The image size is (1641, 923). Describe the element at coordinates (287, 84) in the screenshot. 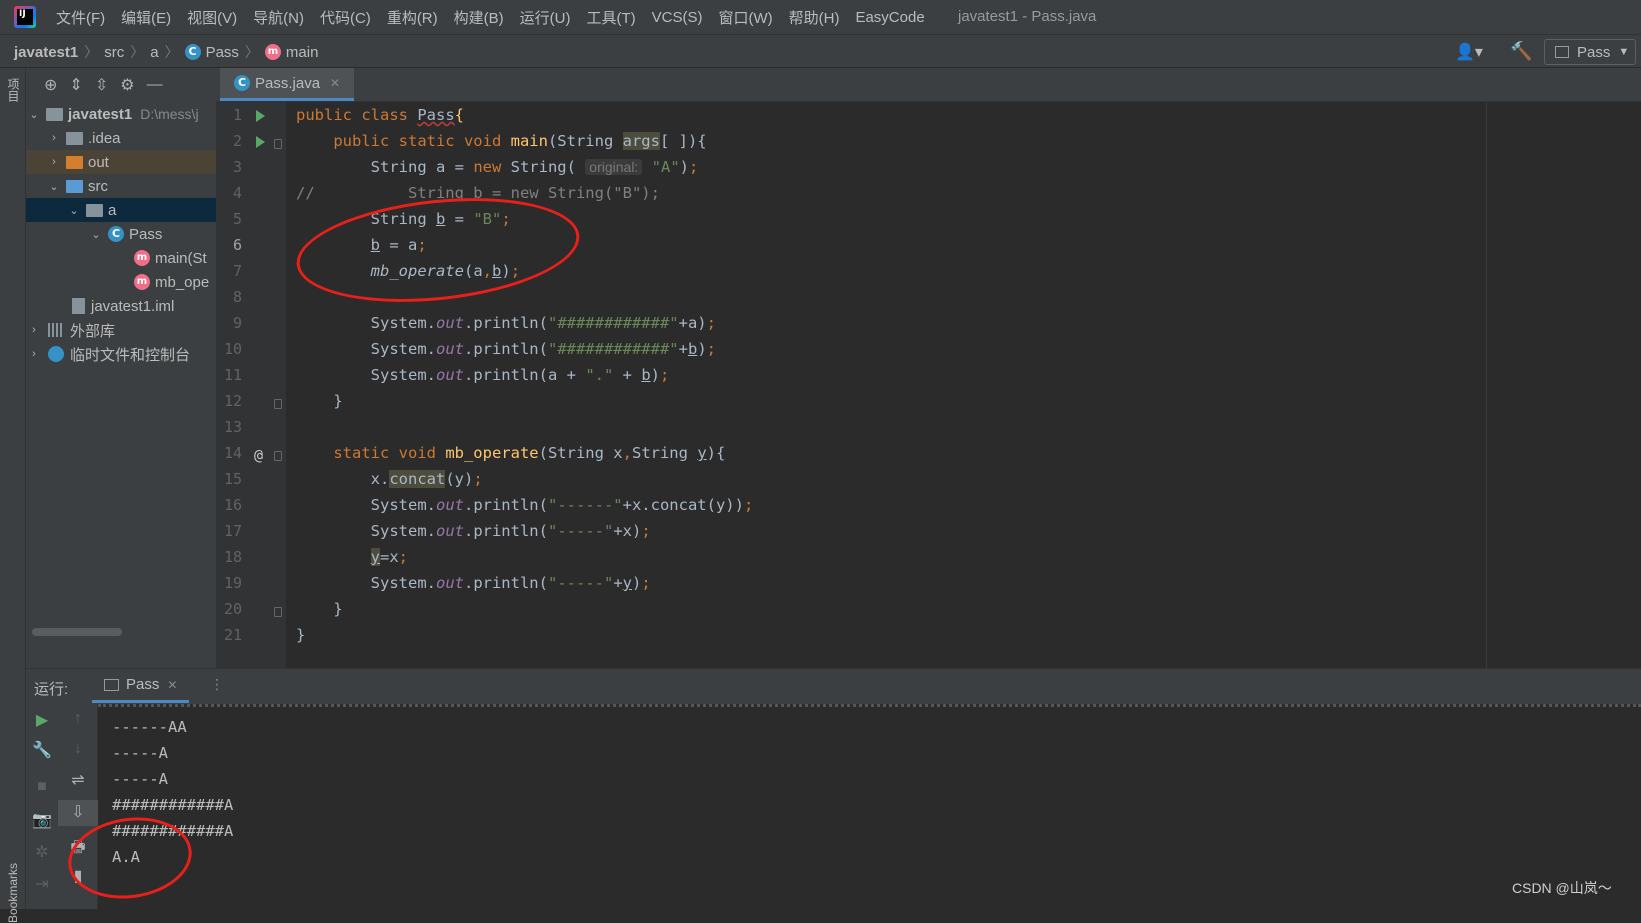

I see `tab-pass-java: C Pass.java ✕` at that location.